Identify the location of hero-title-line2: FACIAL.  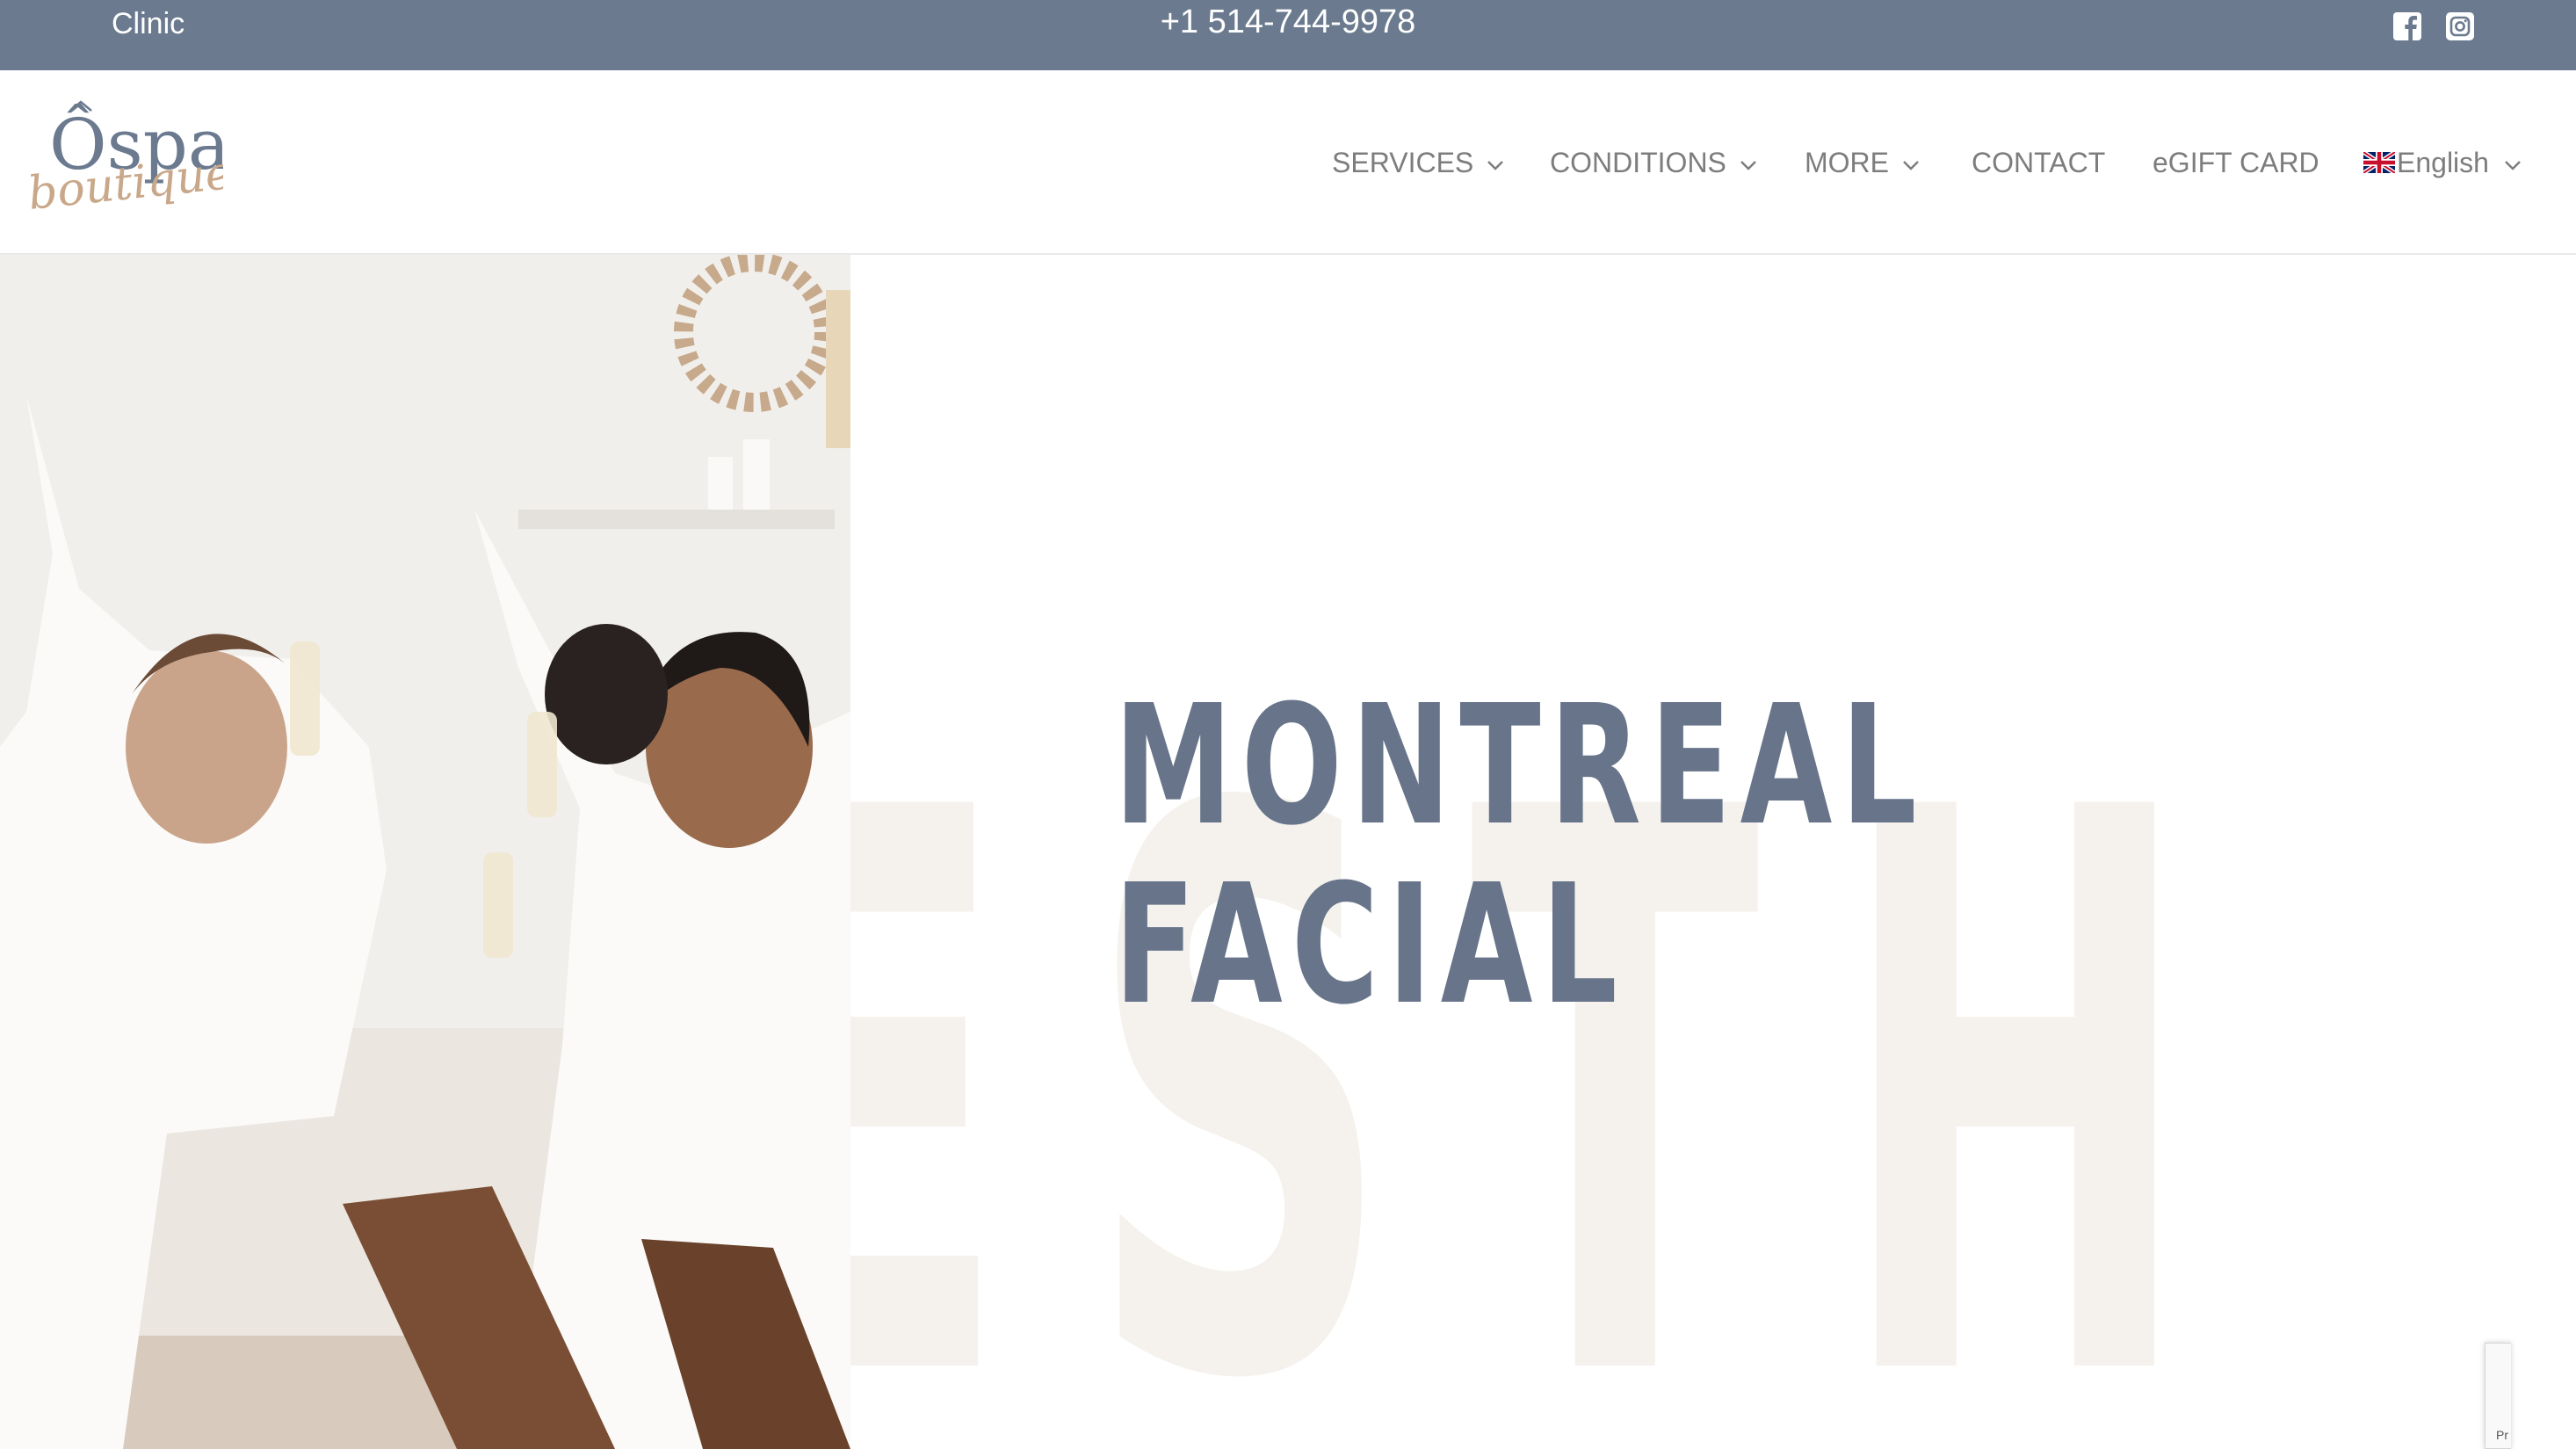
(1370, 945).